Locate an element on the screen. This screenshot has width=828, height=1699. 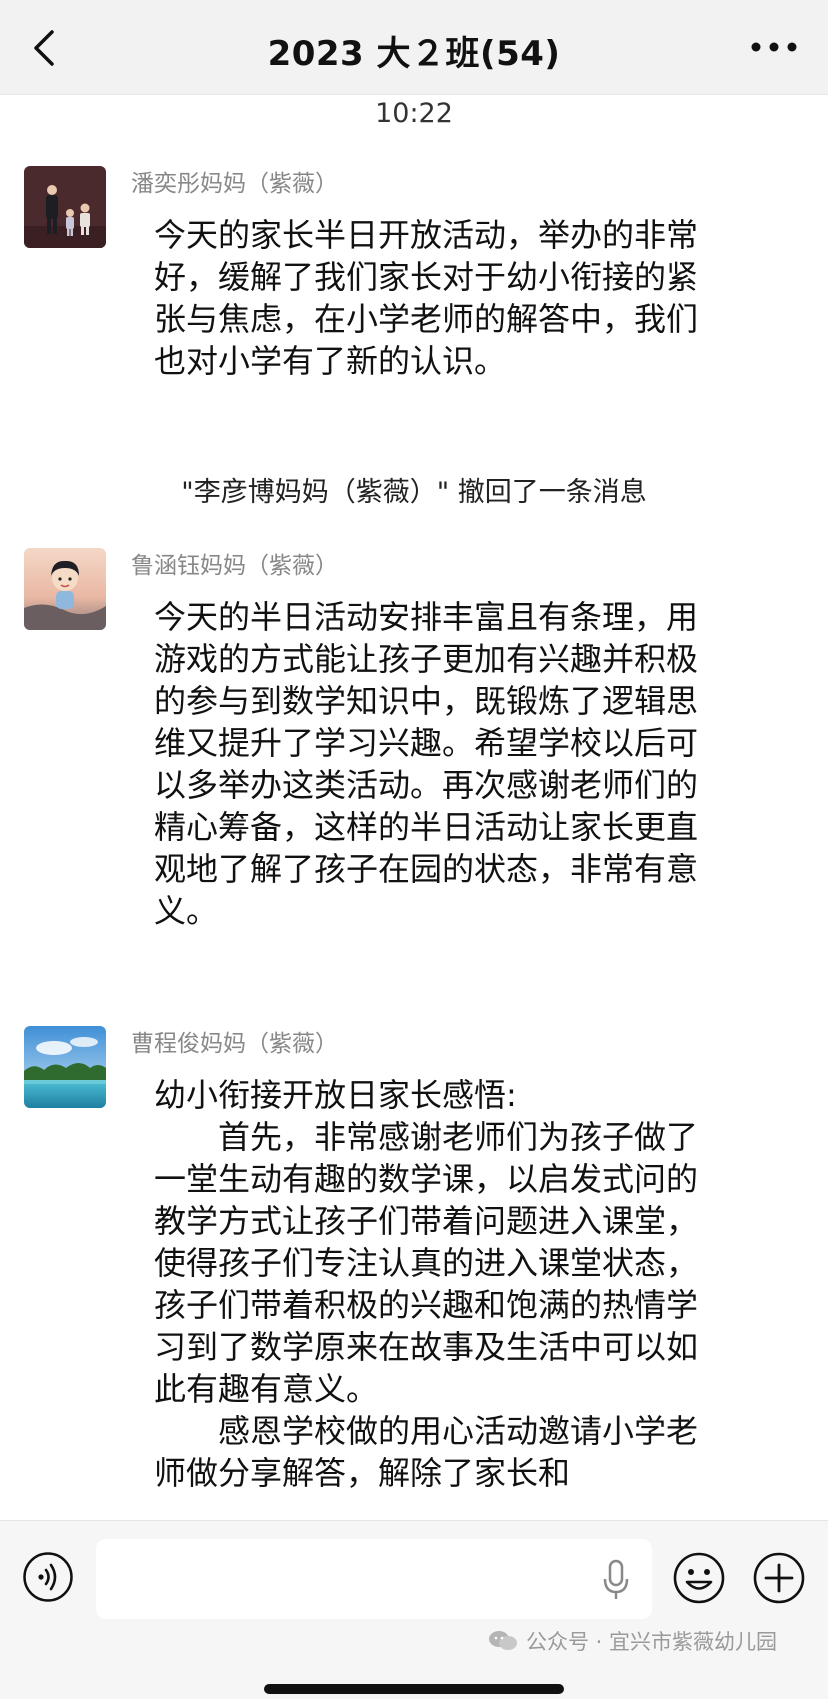
message-input is located at coordinates (374, 1579).